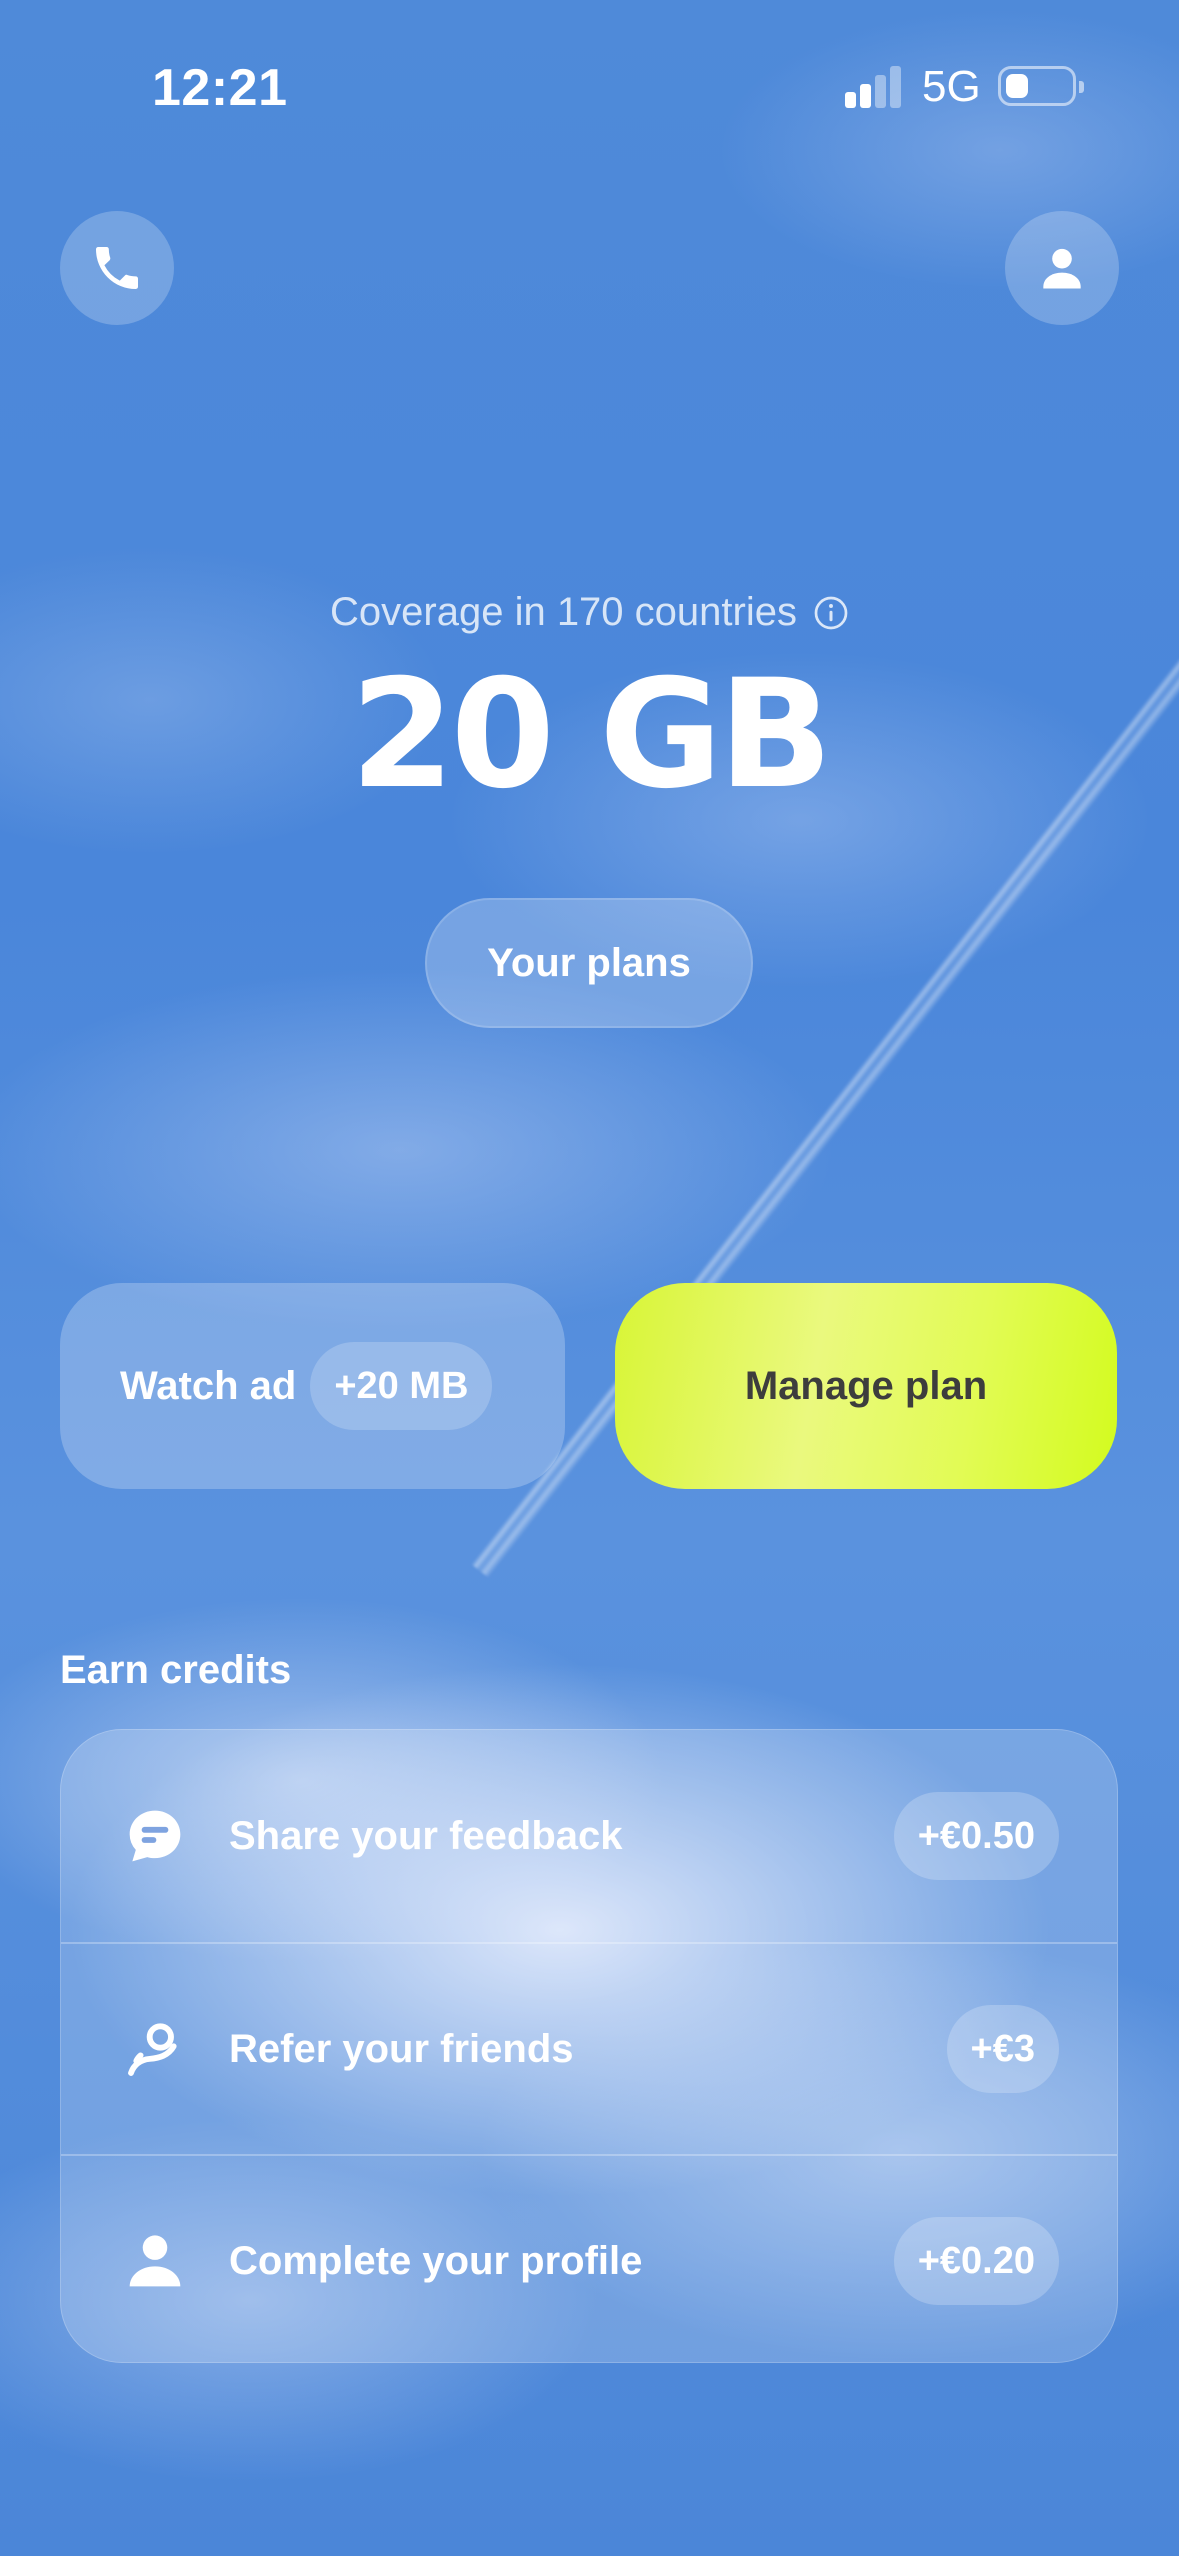  I want to click on info-icon, so click(831, 613).